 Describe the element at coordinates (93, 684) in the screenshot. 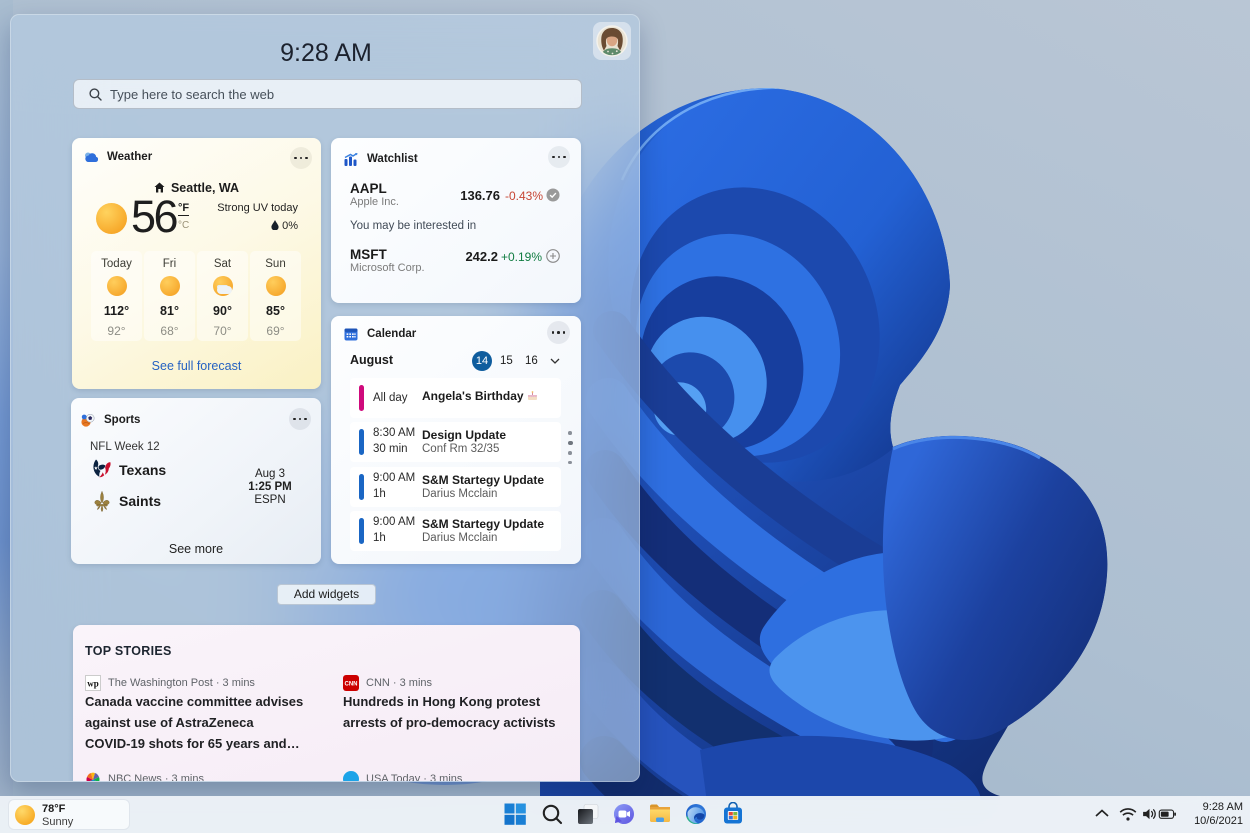

I see `svg-text: wp` at that location.